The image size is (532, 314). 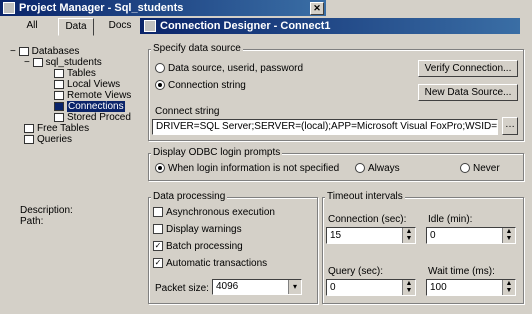 What do you see at coordinates (59, 106) in the screenshot?
I see `connection-icon` at bounding box center [59, 106].